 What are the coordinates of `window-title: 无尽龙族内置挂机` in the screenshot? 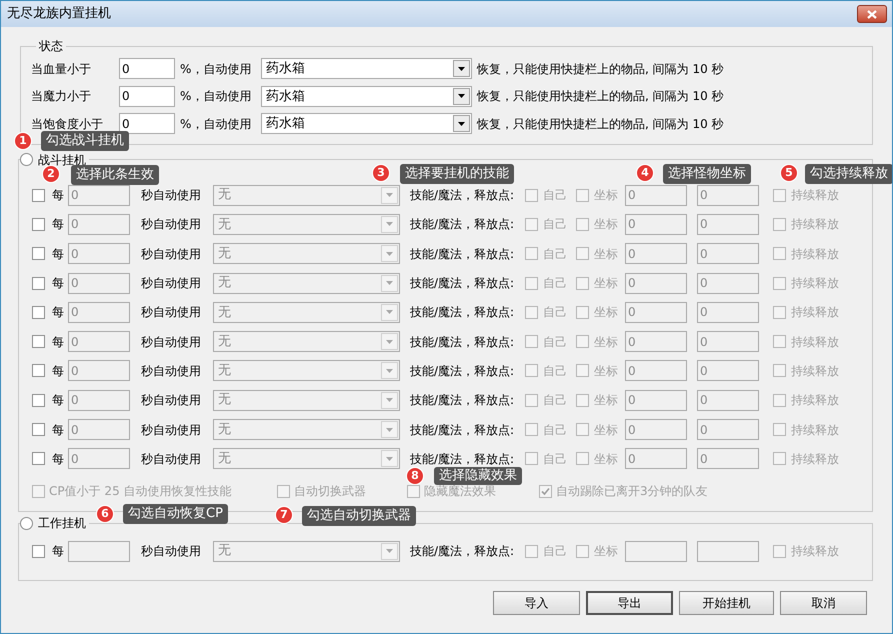 It's located at (59, 14).